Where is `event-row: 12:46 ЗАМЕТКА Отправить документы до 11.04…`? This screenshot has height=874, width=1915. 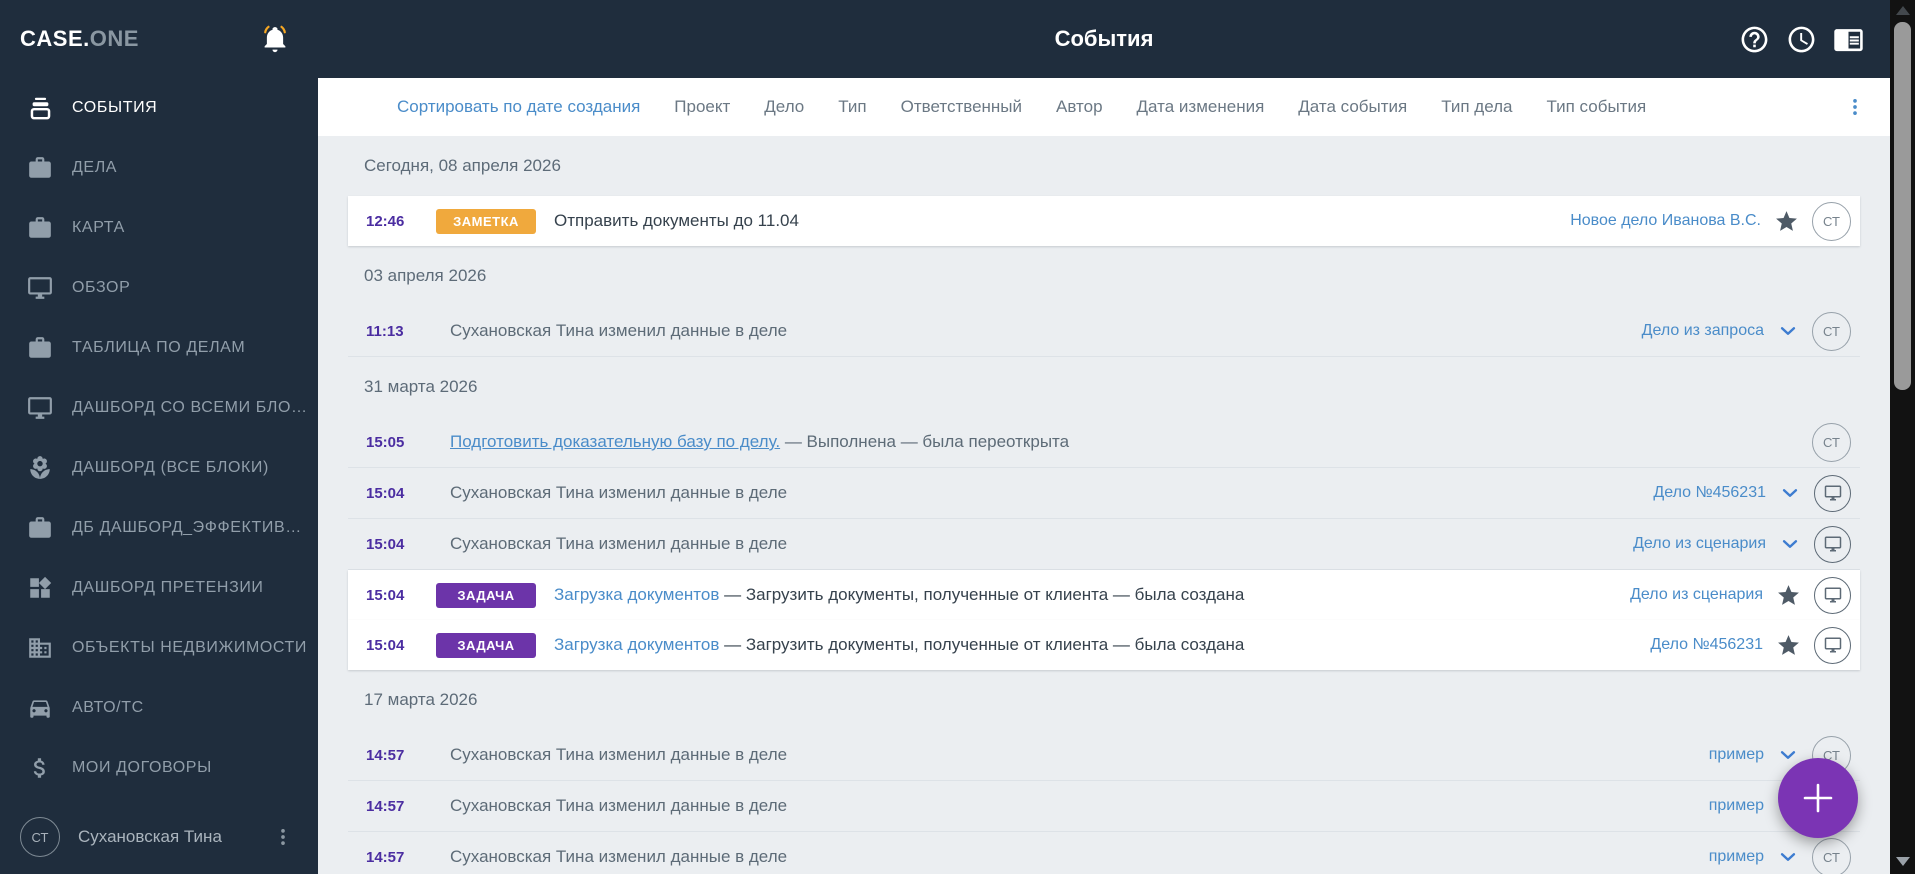 event-row: 12:46 ЗАМЕТКА Отправить документы до 11.04… is located at coordinates (1104, 221).